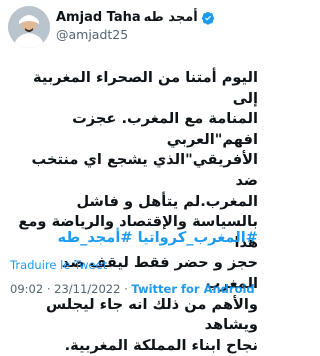 This screenshot has height=356, width=320. I want to click on tweet-source-link: Twitter for Android, so click(192, 289).